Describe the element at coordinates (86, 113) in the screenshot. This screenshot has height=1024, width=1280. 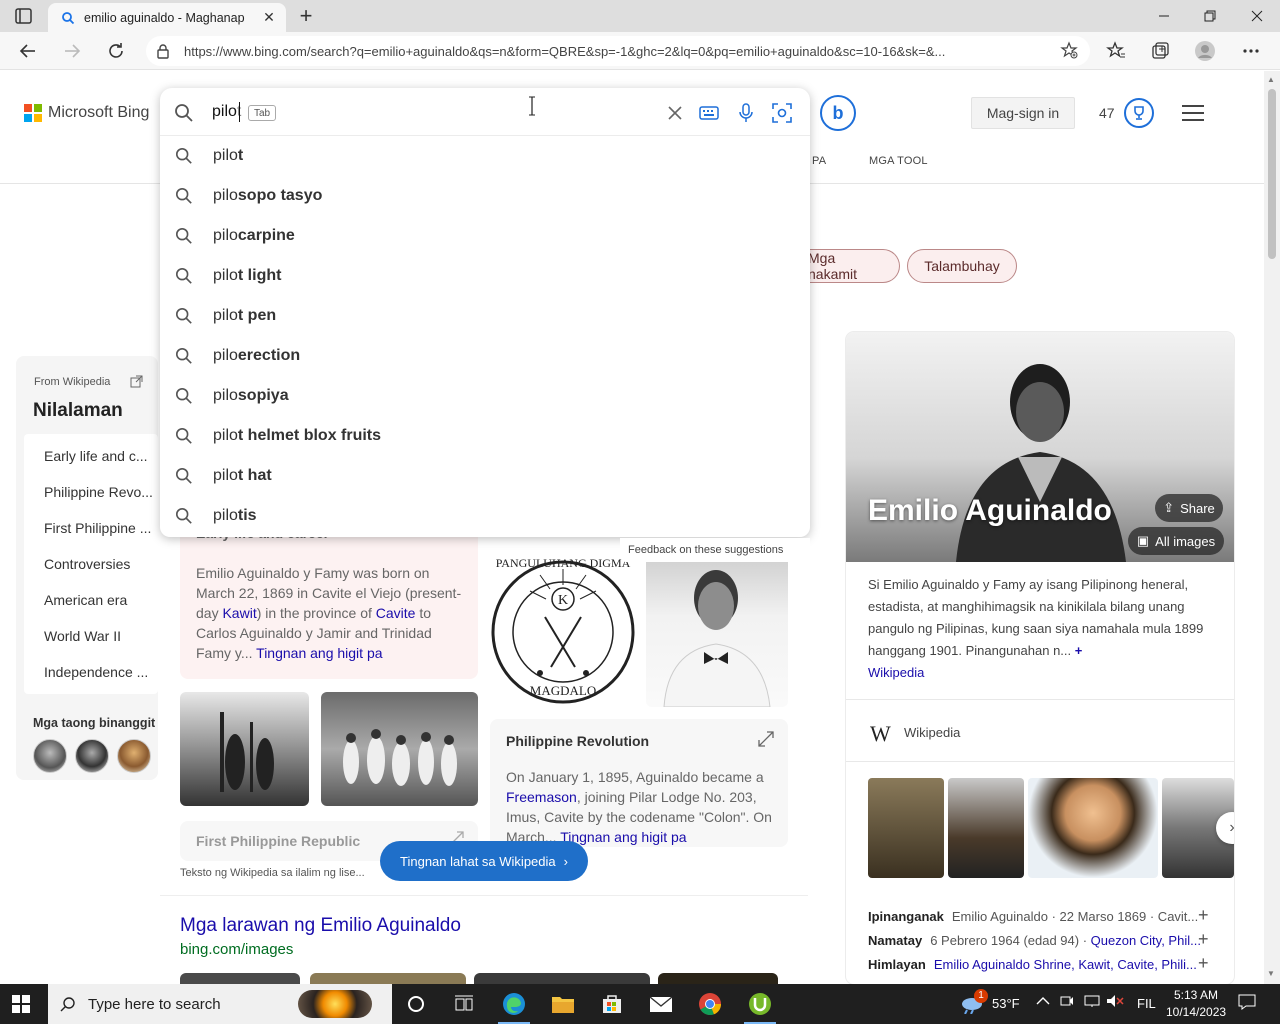
I see `bing-logo: Microsoft Bing` at that location.